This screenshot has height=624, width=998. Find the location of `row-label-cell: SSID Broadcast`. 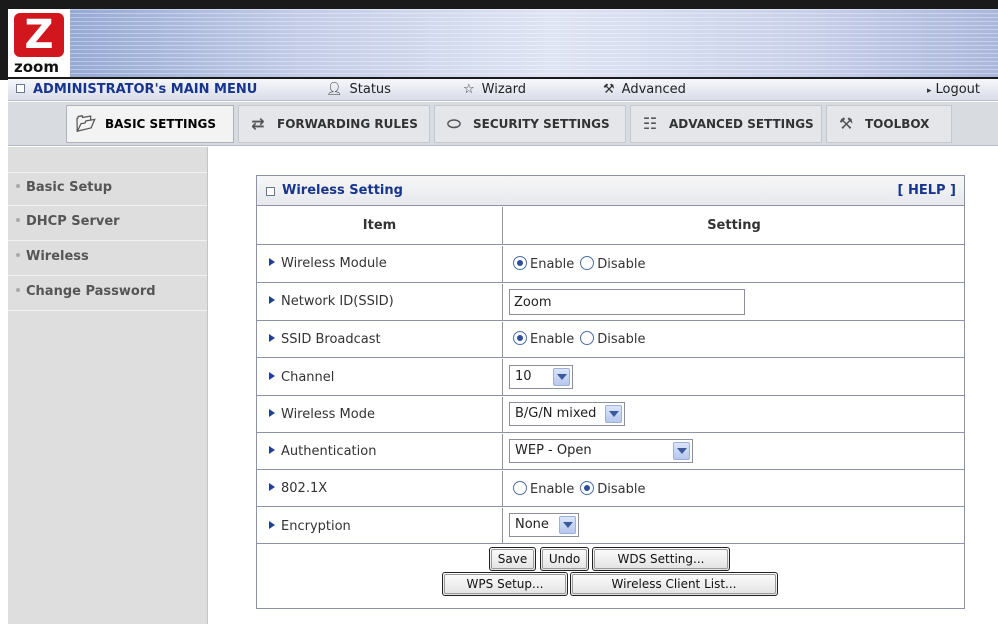

row-label-cell: SSID Broadcast is located at coordinates (380, 339).